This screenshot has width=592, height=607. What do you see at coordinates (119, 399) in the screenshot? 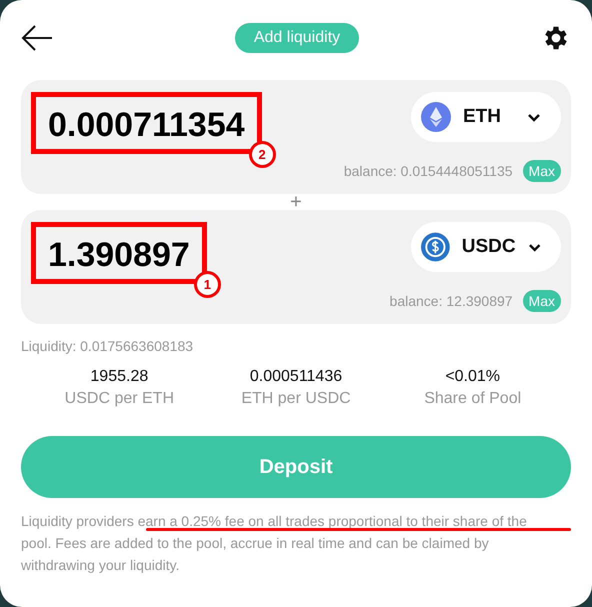
I see `stat-label: USDC per ETH` at bounding box center [119, 399].